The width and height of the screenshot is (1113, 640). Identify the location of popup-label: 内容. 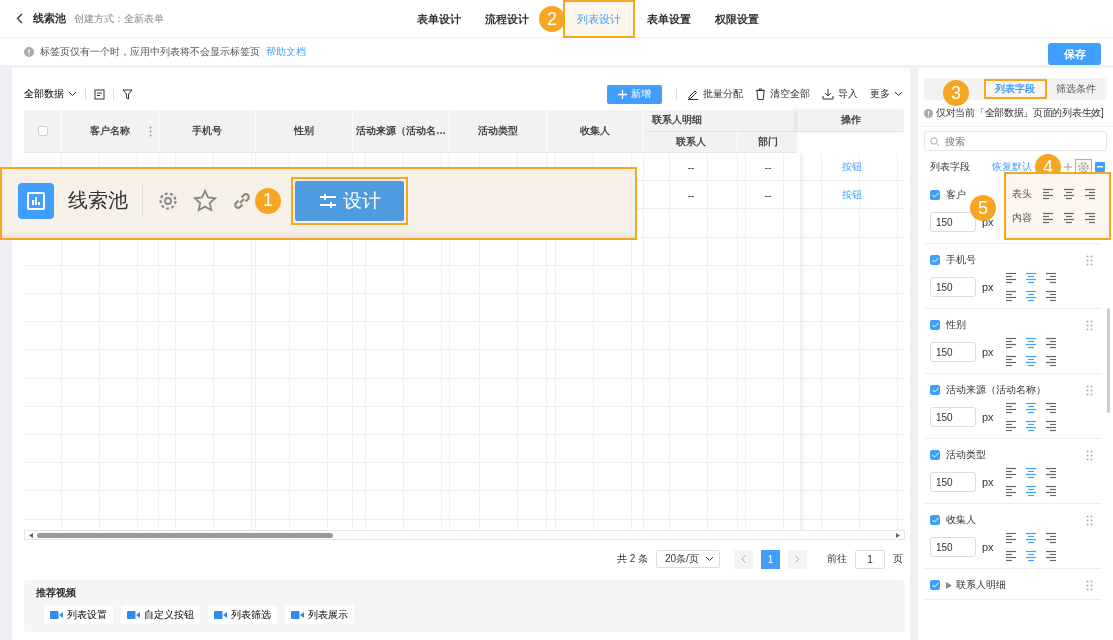
(1022, 218).